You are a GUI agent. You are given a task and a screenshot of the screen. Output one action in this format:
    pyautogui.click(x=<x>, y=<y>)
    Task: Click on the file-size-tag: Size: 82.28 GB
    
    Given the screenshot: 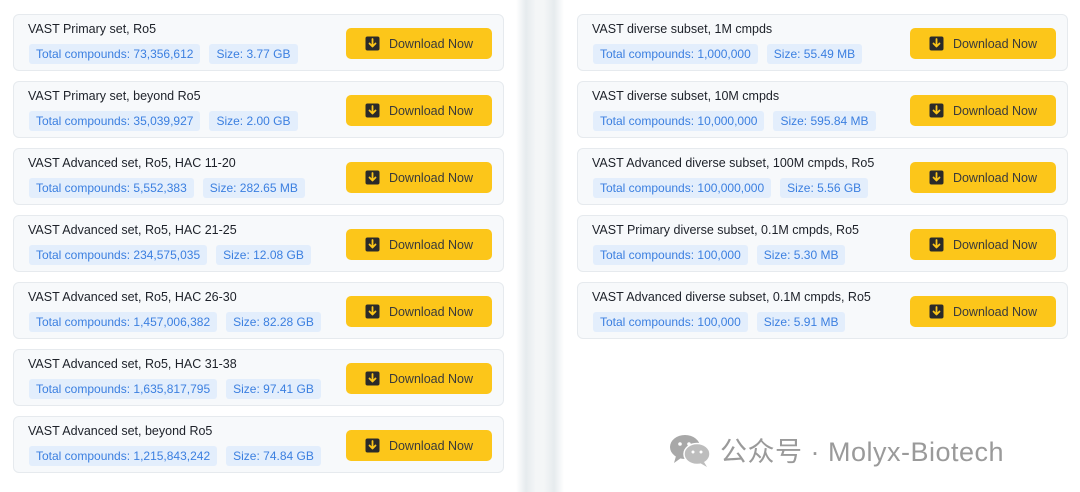 What is the action you would take?
    pyautogui.click(x=273, y=322)
    